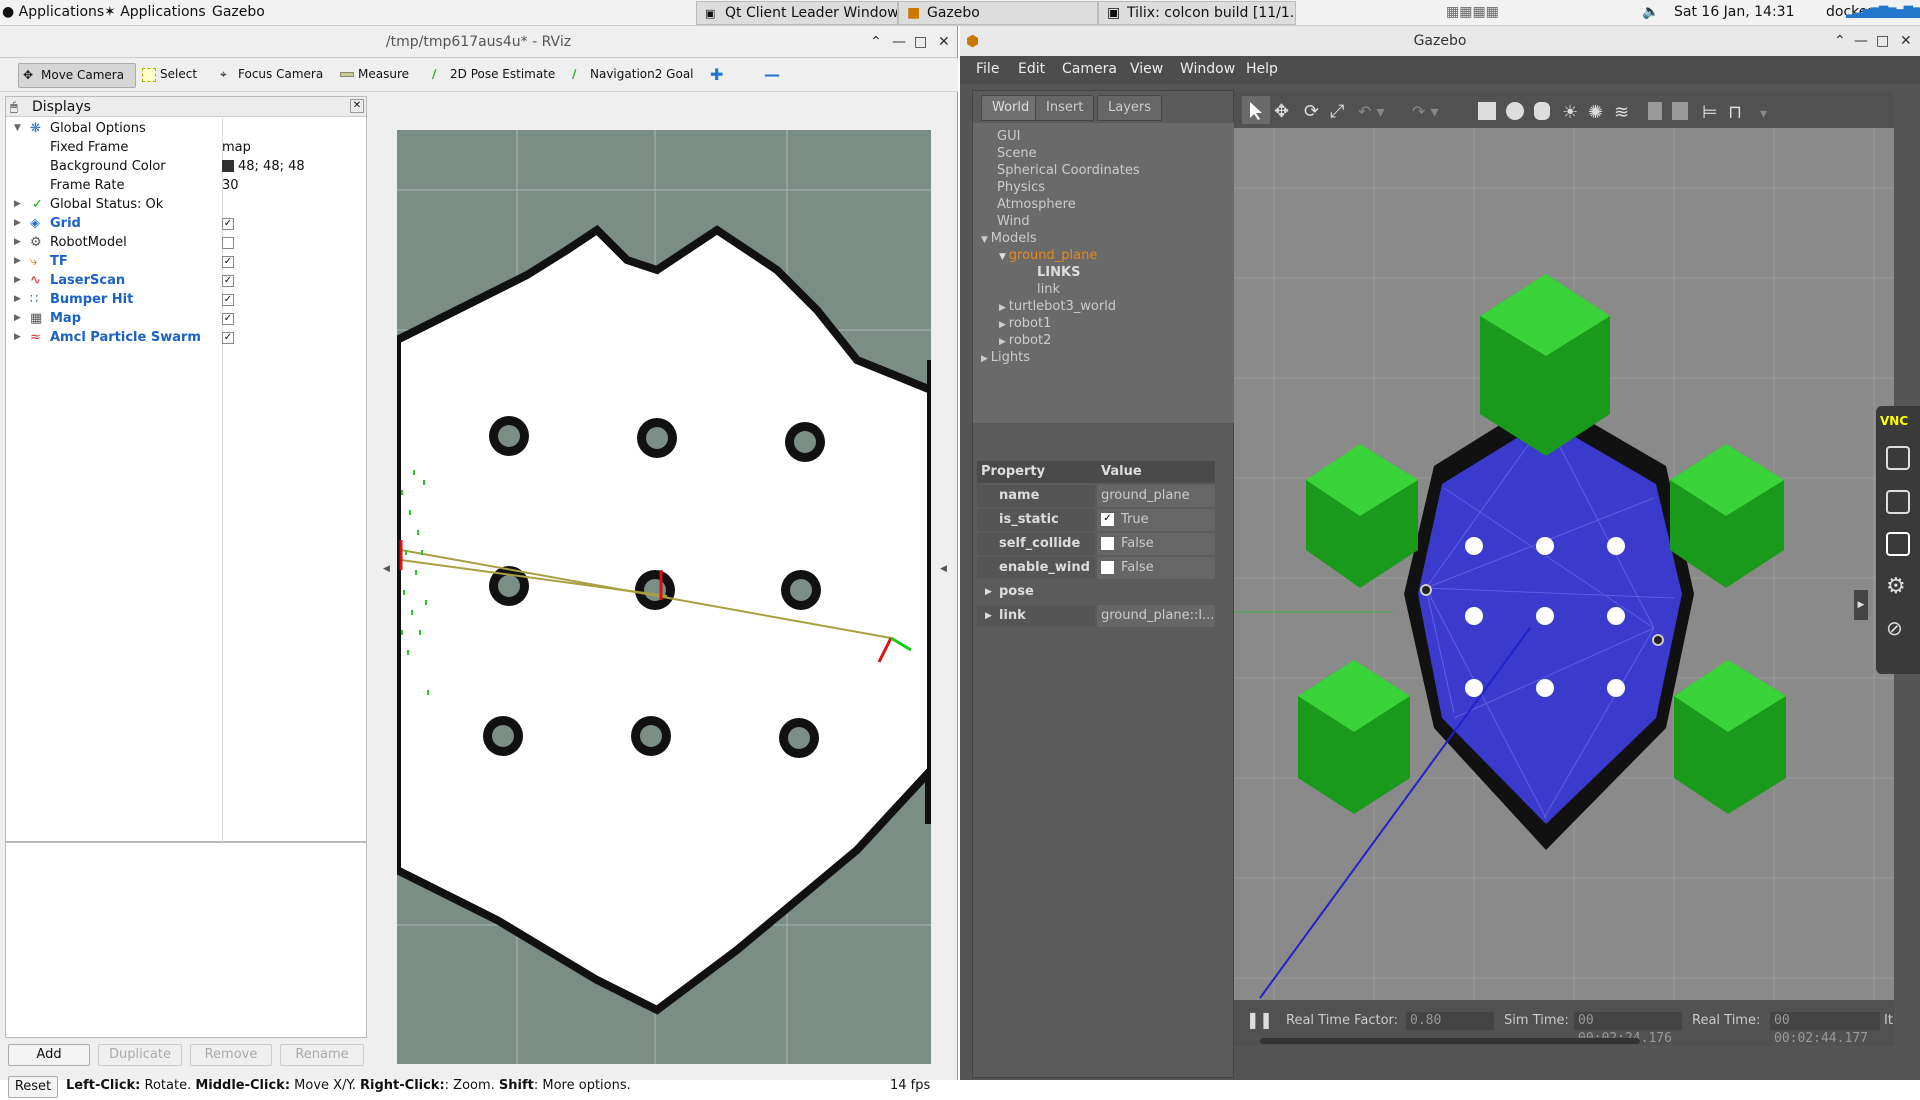 This screenshot has height=1100, width=1920. What do you see at coordinates (228, 319) in the screenshot?
I see `map-checkbox: ✓` at bounding box center [228, 319].